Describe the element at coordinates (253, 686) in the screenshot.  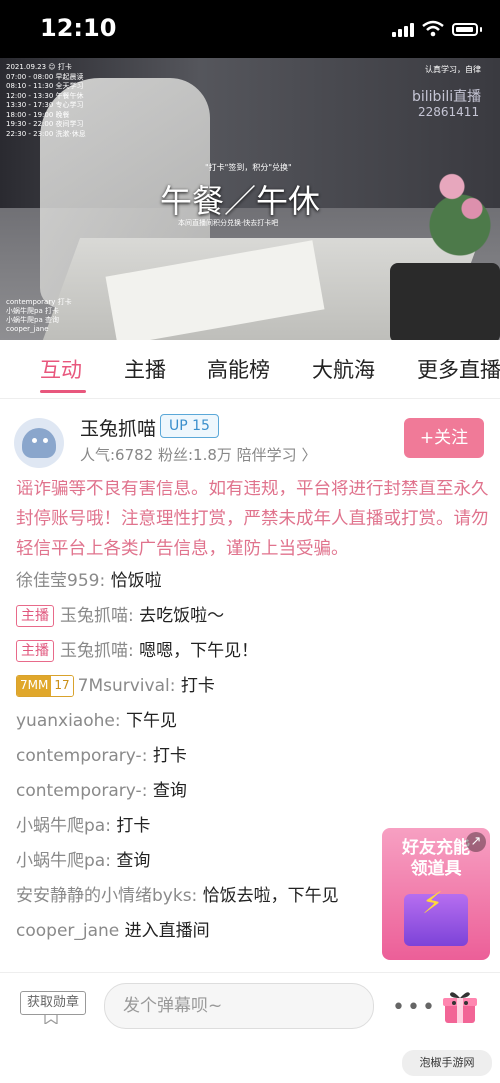
I see `chat-message: 7MM 17 7Msurvival: 打卡` at that location.